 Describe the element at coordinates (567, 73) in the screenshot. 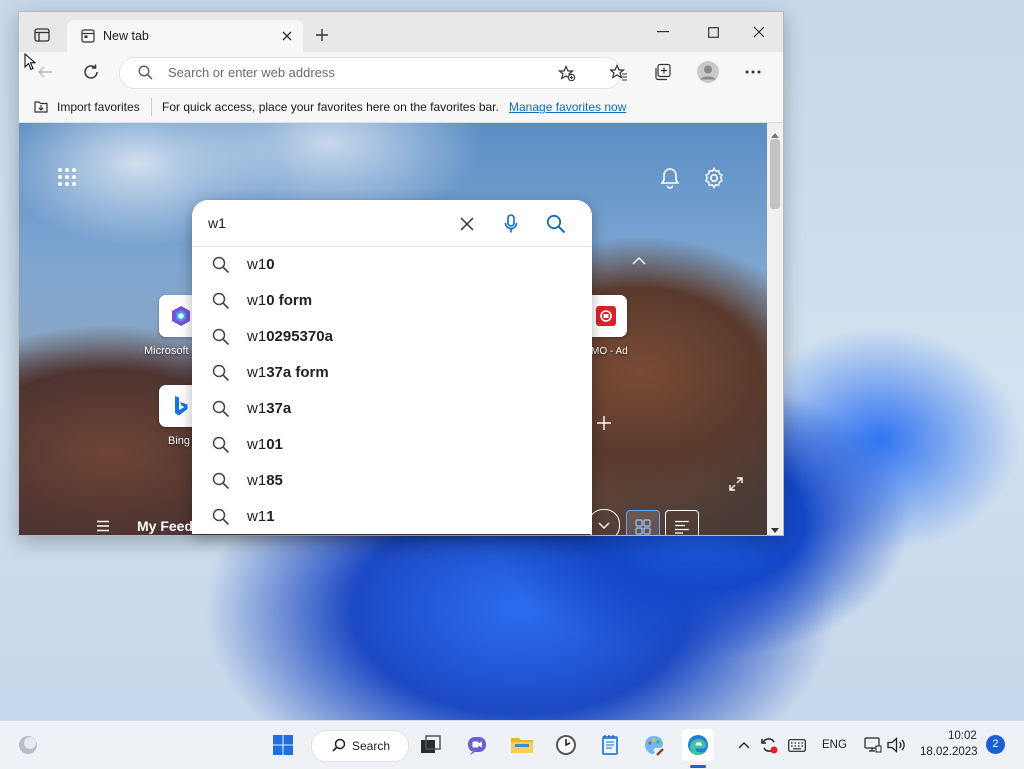

I see `add-favorite-star-icon` at that location.